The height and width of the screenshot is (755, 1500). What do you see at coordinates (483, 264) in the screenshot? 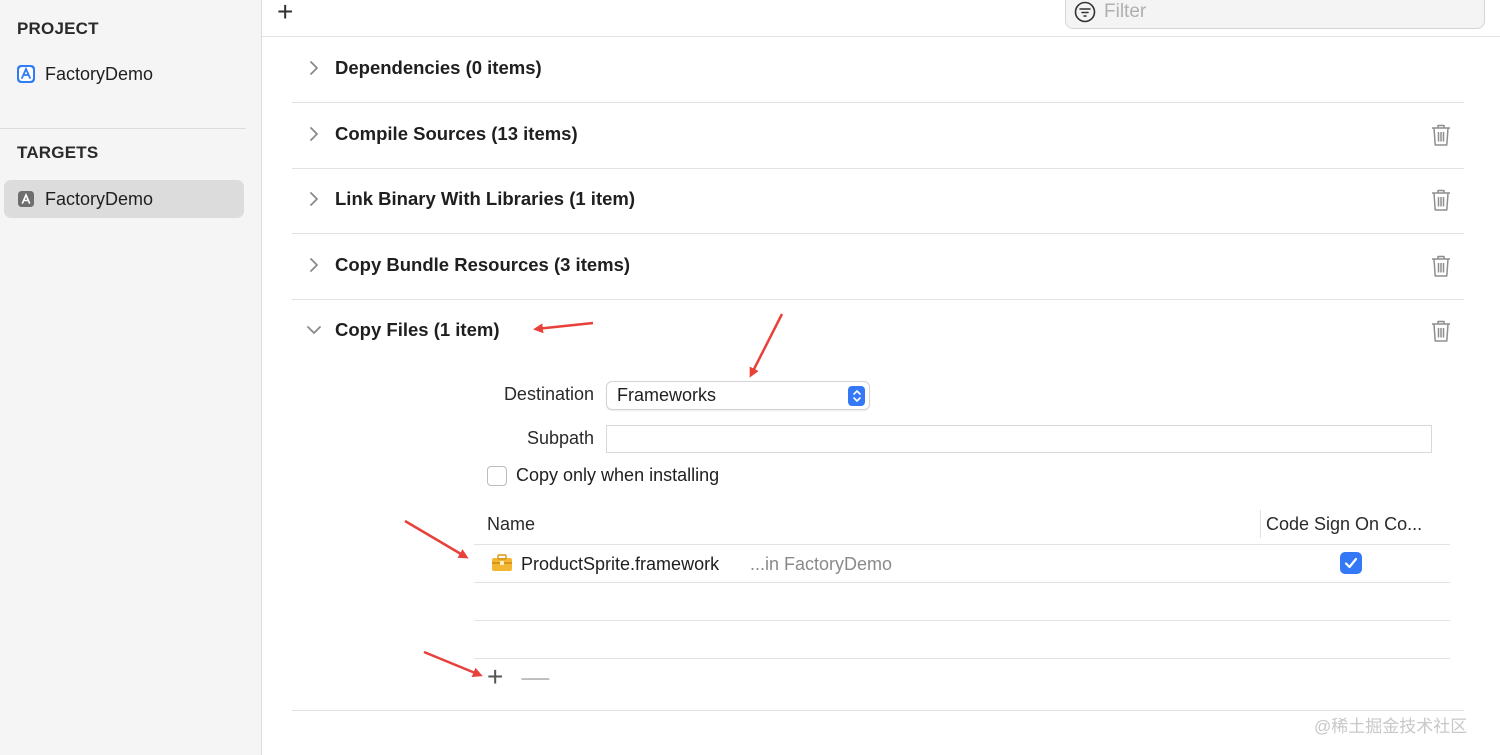
I see `phase-title: Copy Bundle Resources (3 items)` at bounding box center [483, 264].